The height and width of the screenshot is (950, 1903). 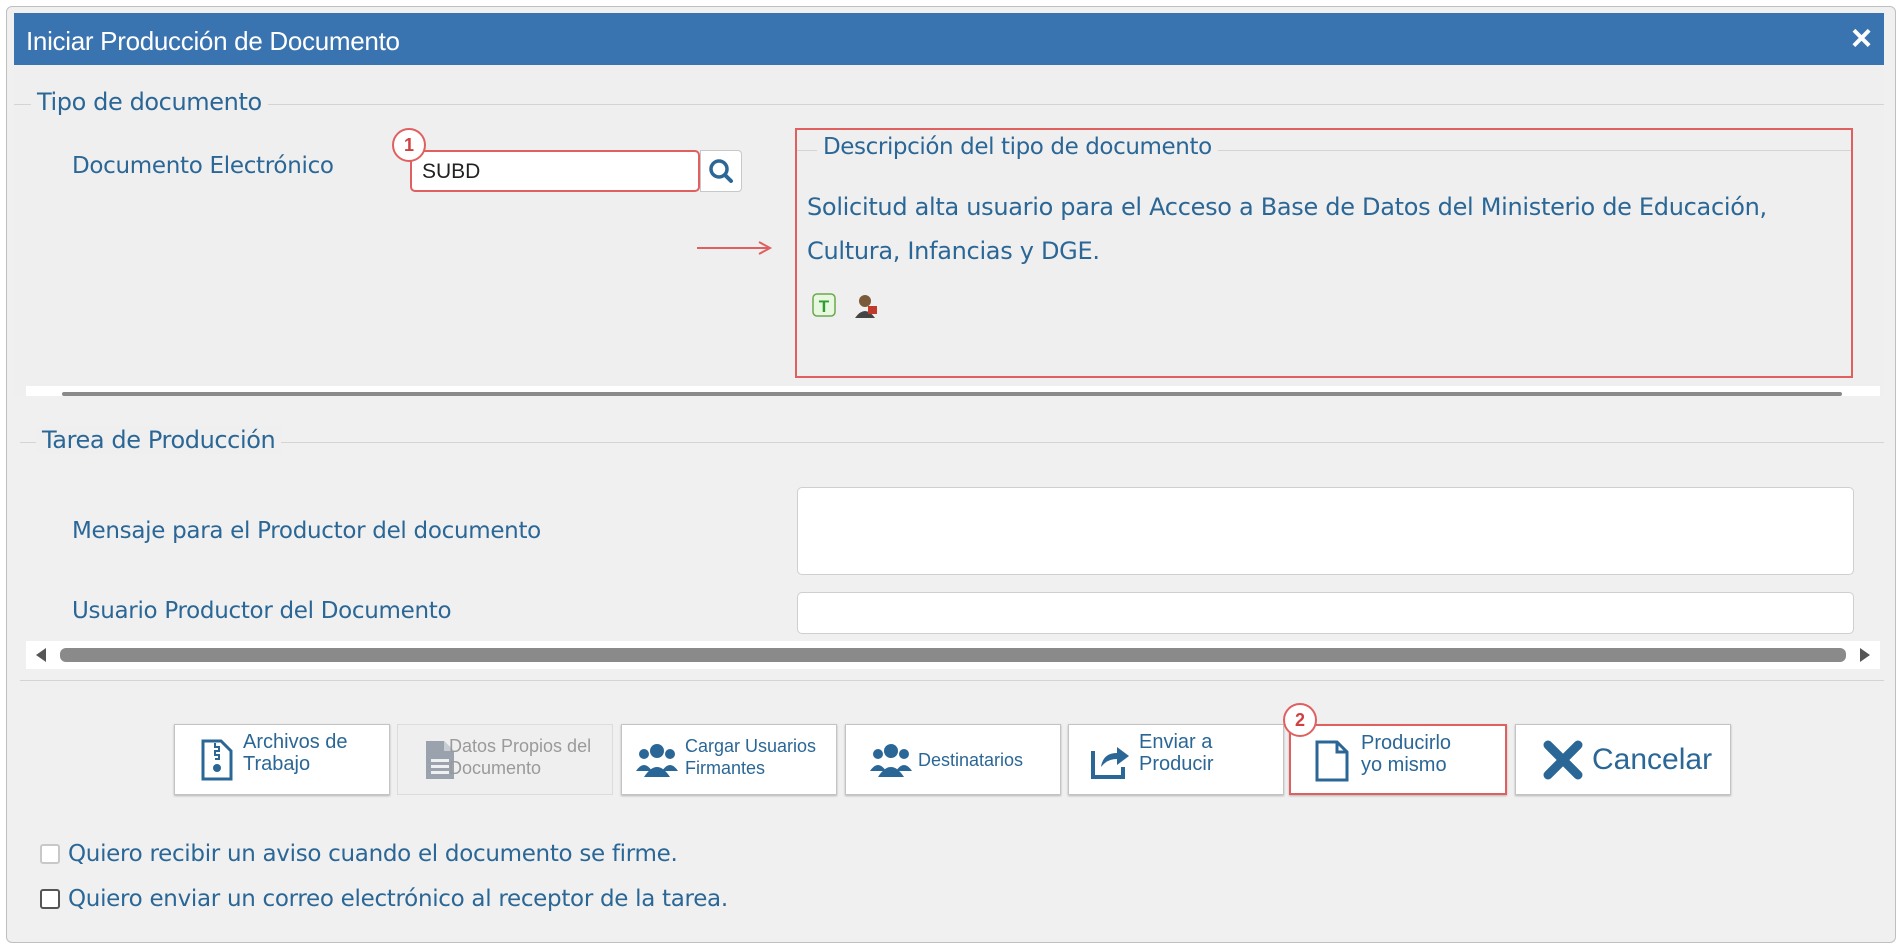 I want to click on scrollbar-thumb, so click(x=952, y=394).